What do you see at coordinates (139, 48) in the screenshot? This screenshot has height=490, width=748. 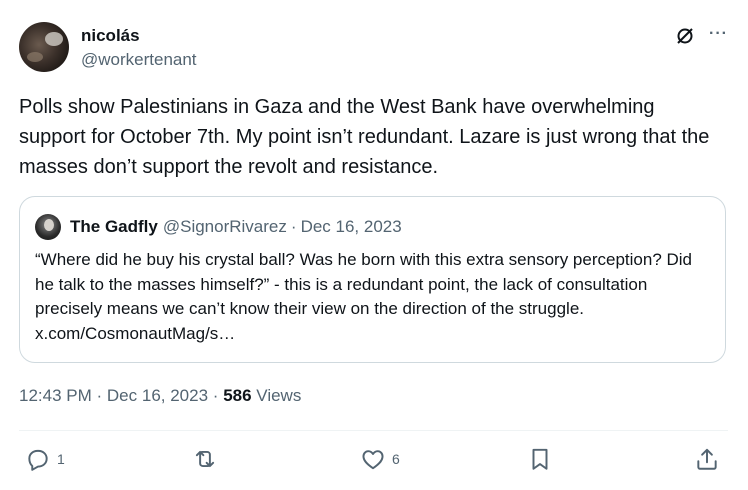 I see `author-names: nicolás @workertenant` at bounding box center [139, 48].